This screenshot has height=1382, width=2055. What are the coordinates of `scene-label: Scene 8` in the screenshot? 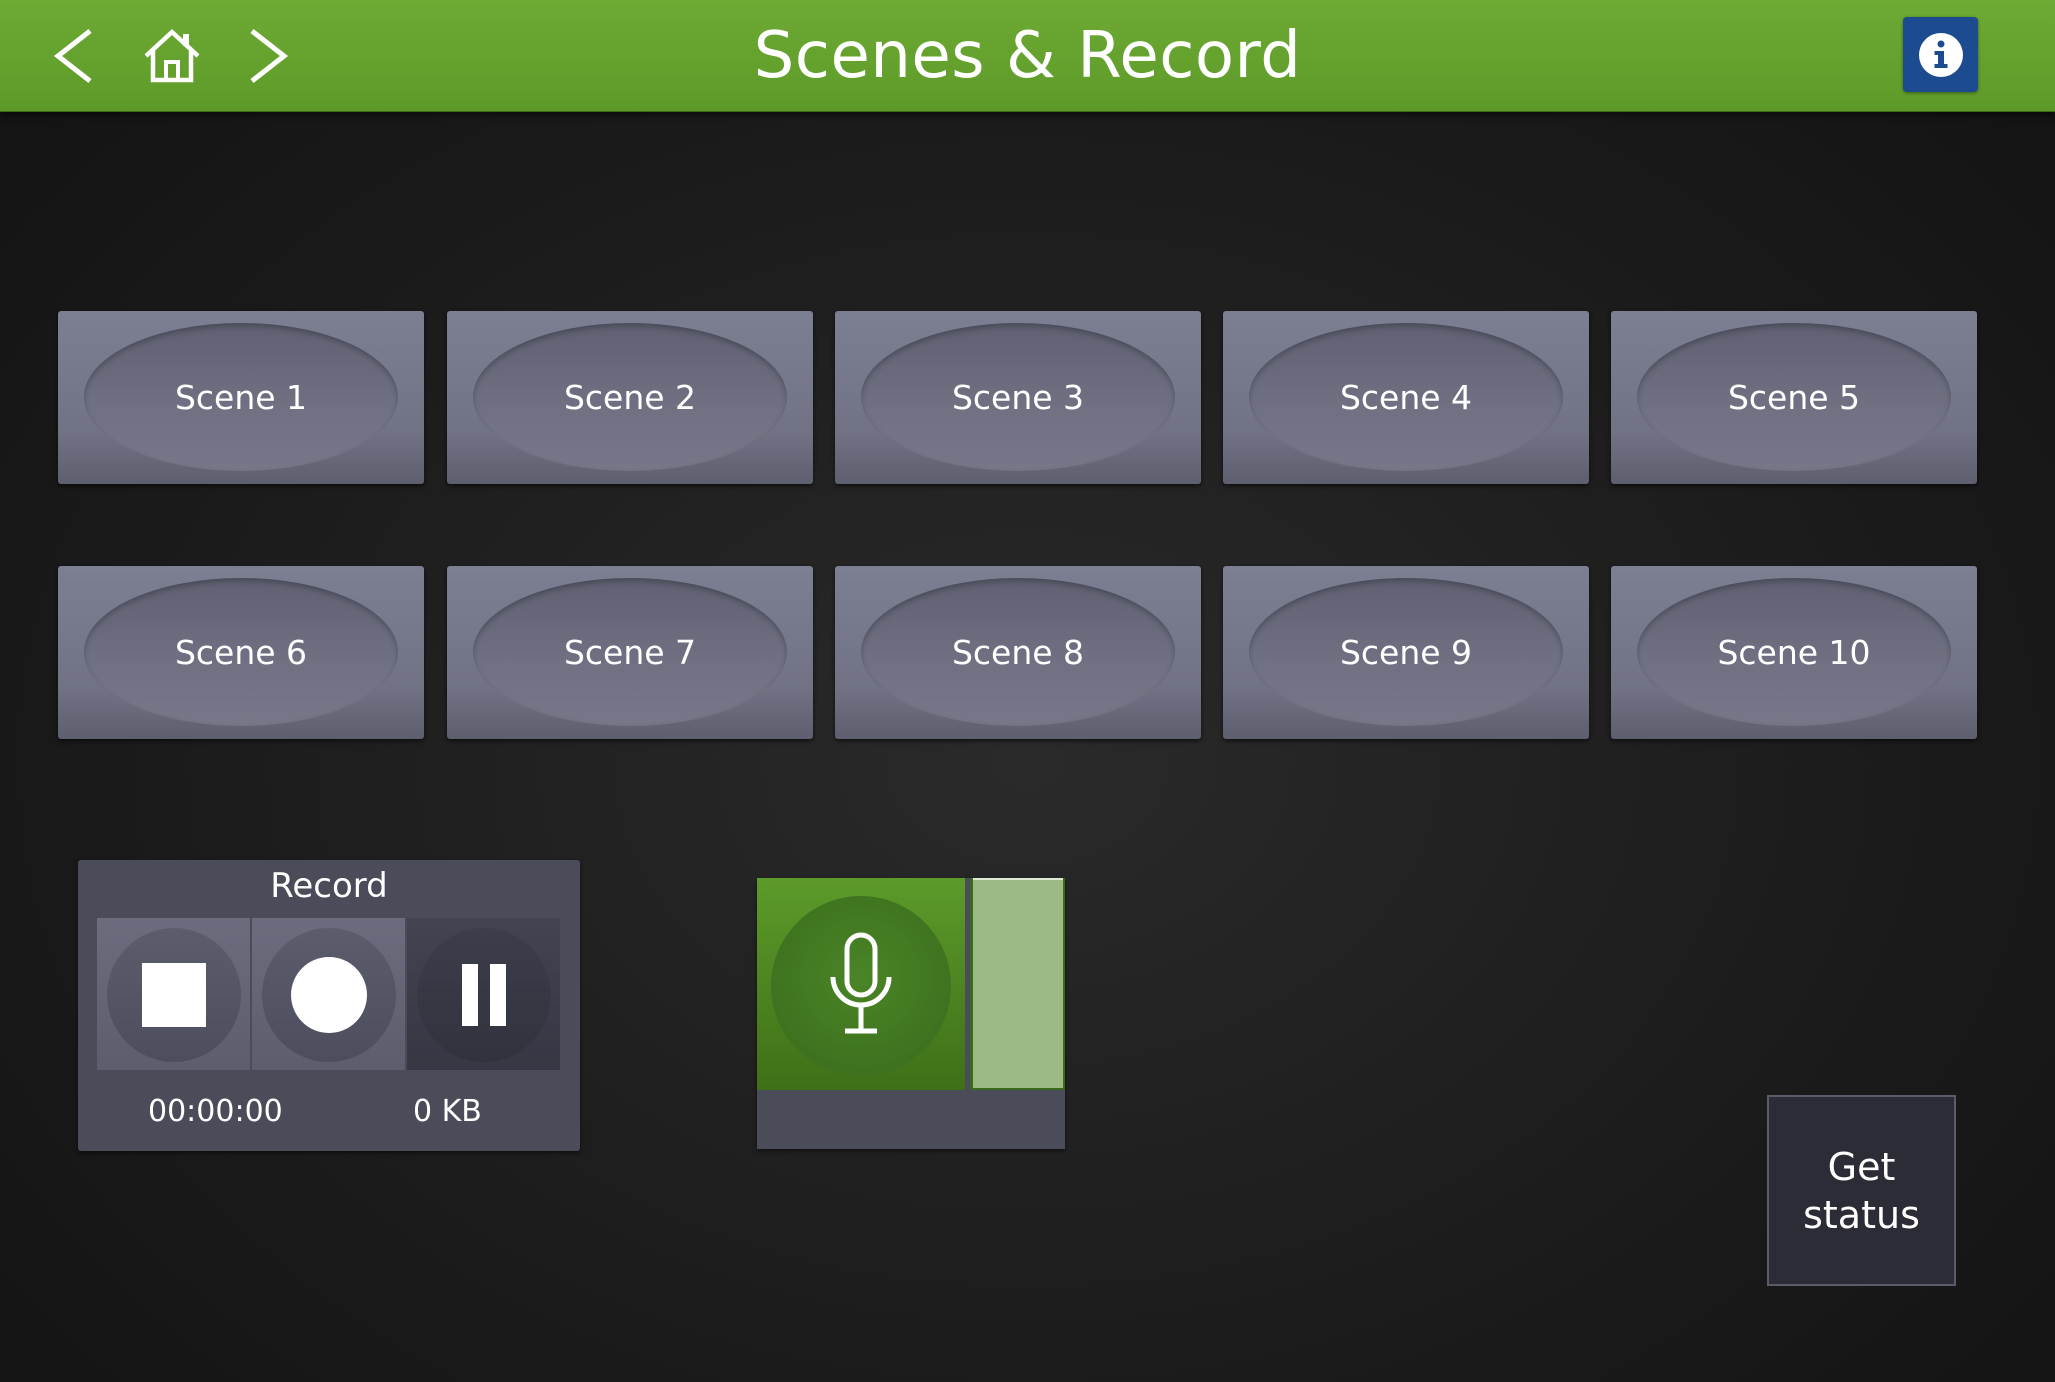 It's located at (1018, 652).